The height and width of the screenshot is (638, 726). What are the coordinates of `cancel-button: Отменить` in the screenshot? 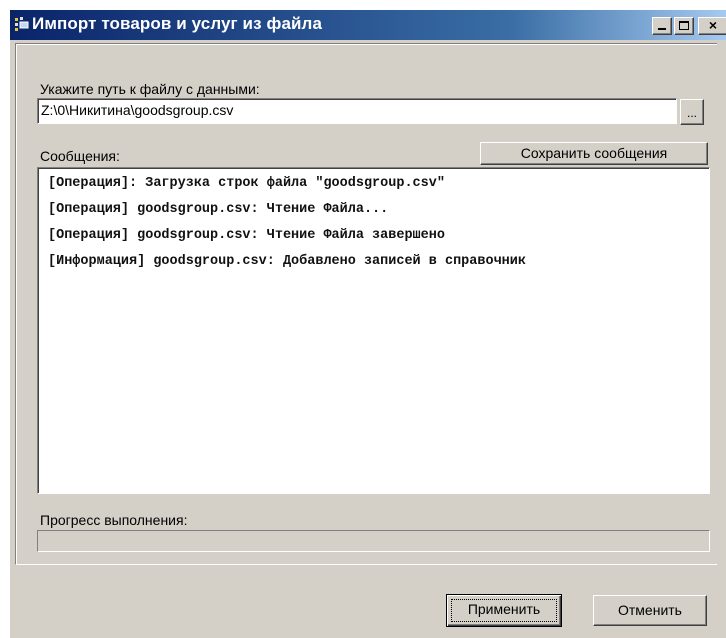 It's located at (650, 610).